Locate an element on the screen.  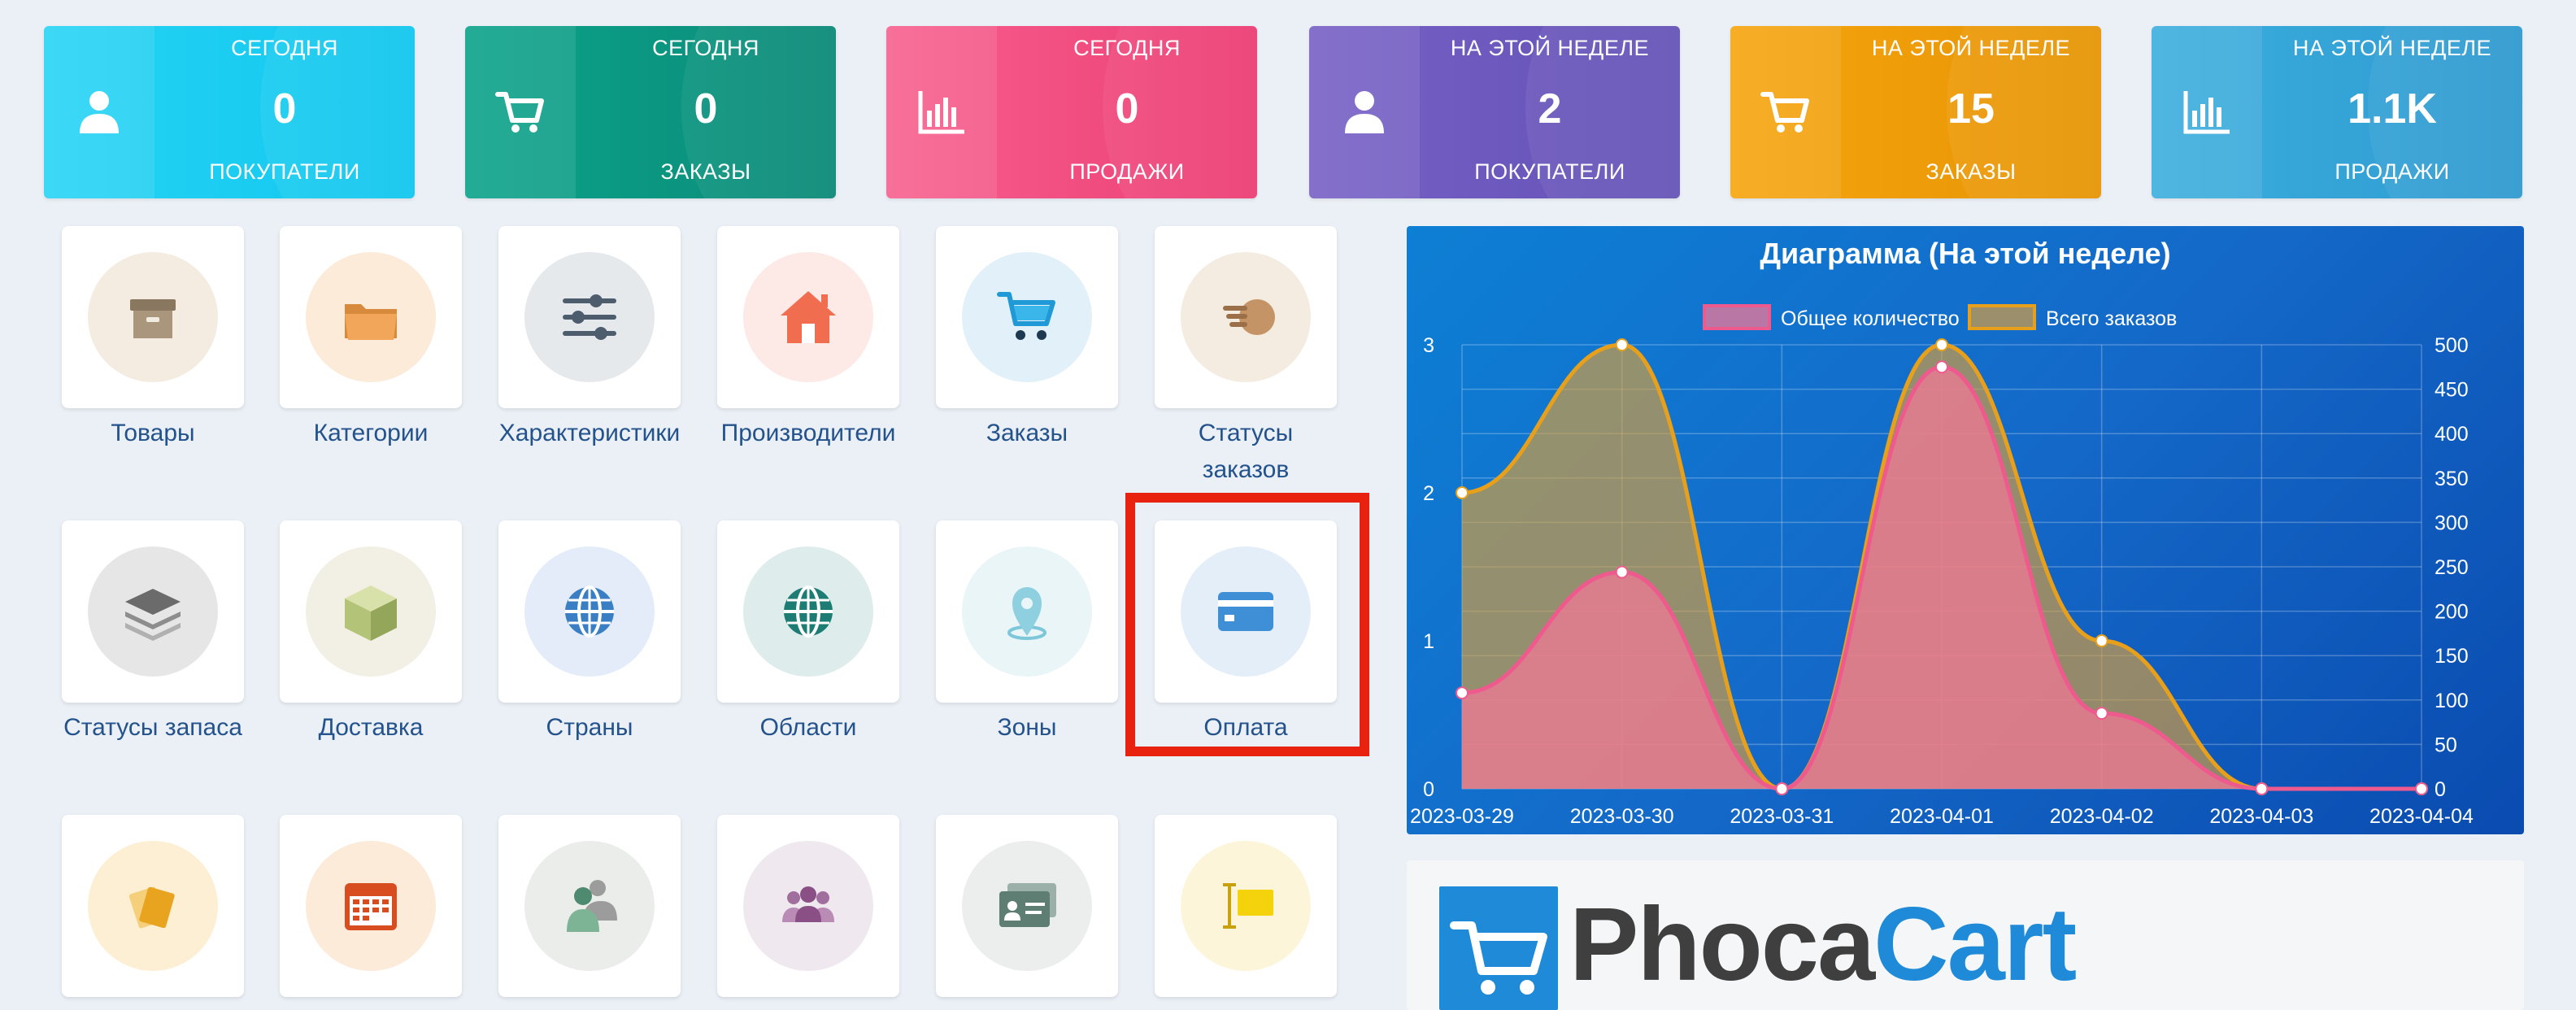
x-tick-label: 2023-03-29 is located at coordinates (1462, 816).